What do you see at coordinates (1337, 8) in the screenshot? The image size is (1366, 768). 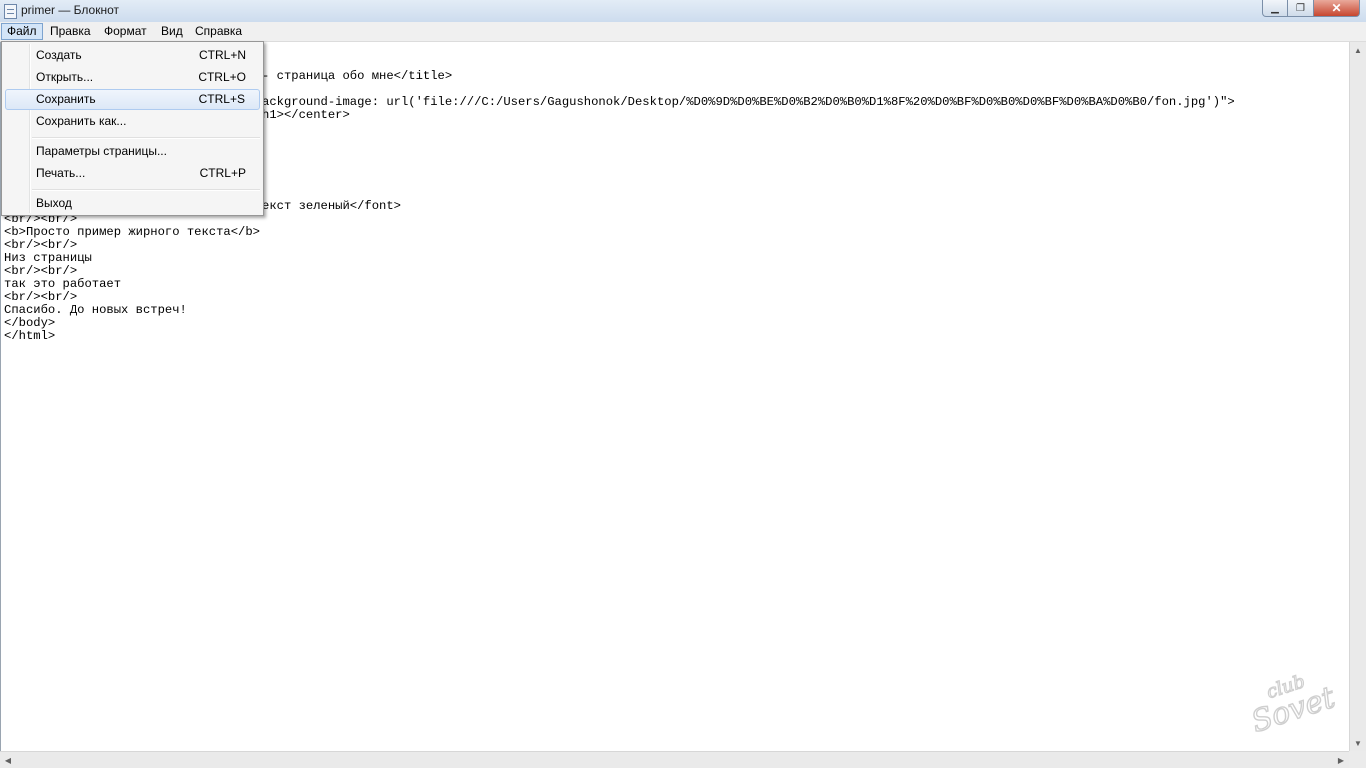 I see `close-button: ✕` at bounding box center [1337, 8].